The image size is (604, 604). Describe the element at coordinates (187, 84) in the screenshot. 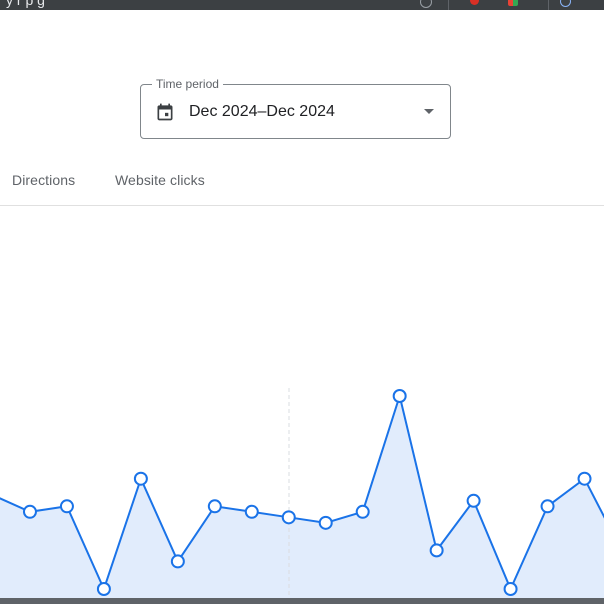

I see `time-period-label: Time period` at that location.